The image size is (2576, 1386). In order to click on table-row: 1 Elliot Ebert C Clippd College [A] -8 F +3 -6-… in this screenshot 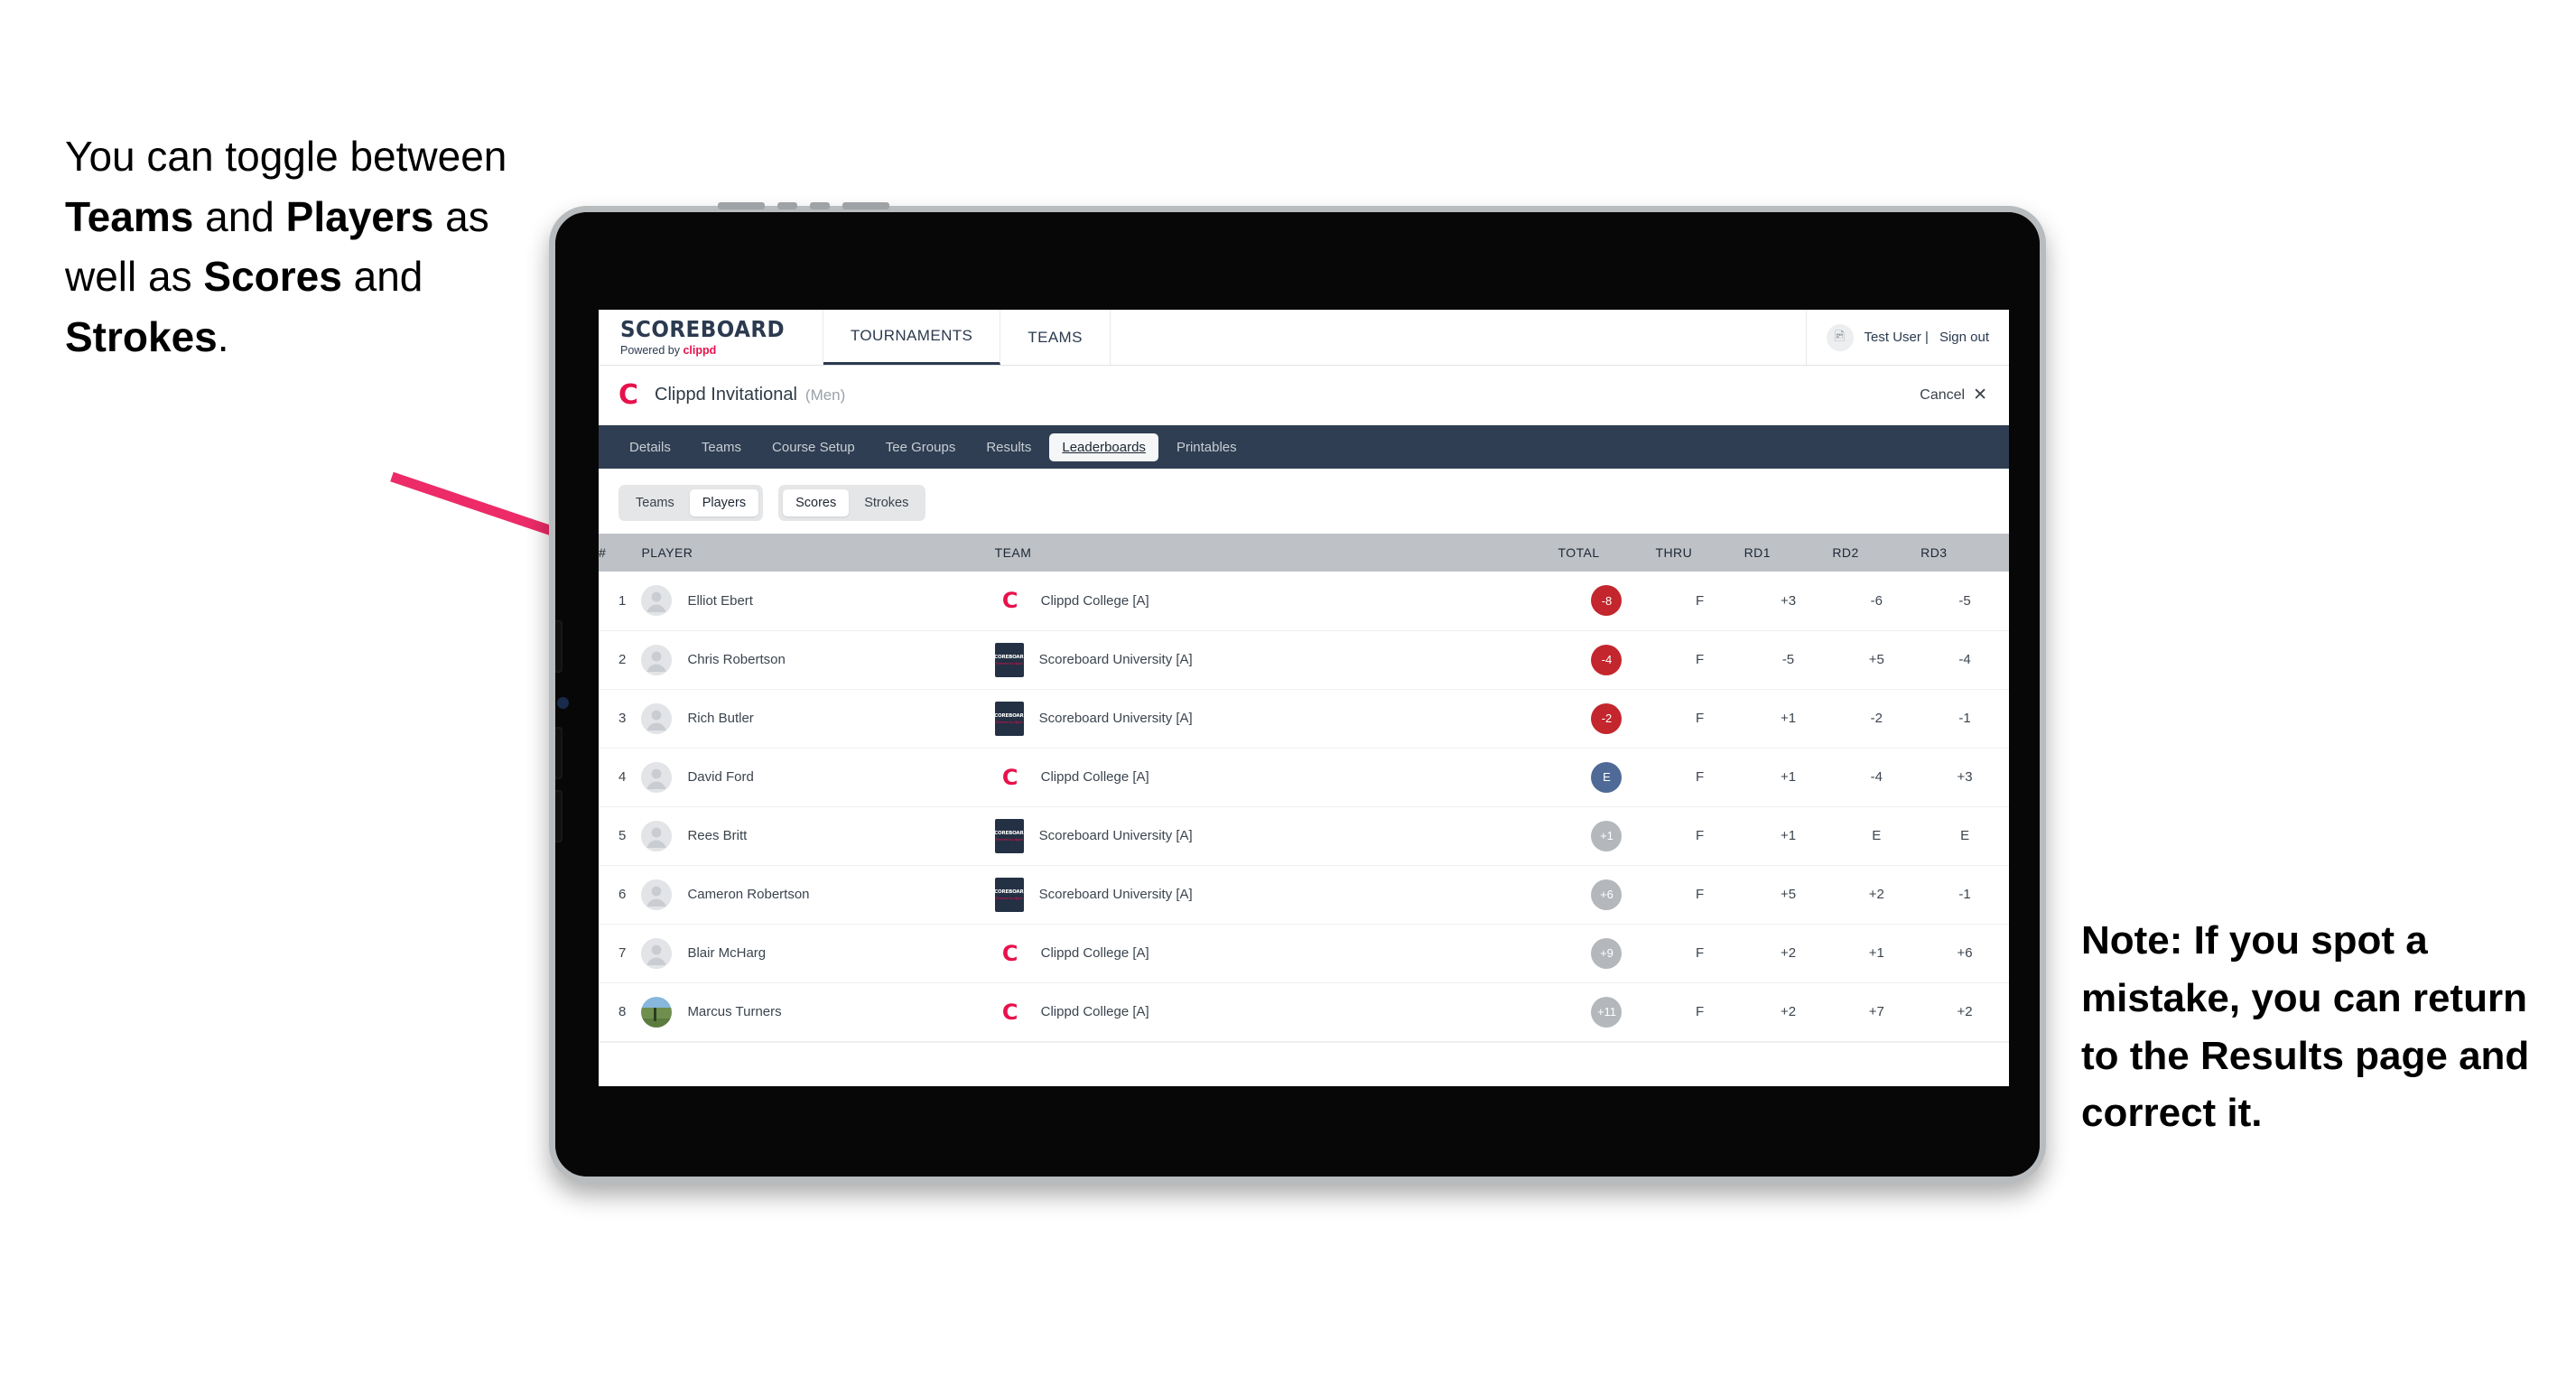, I will do `click(1304, 601)`.